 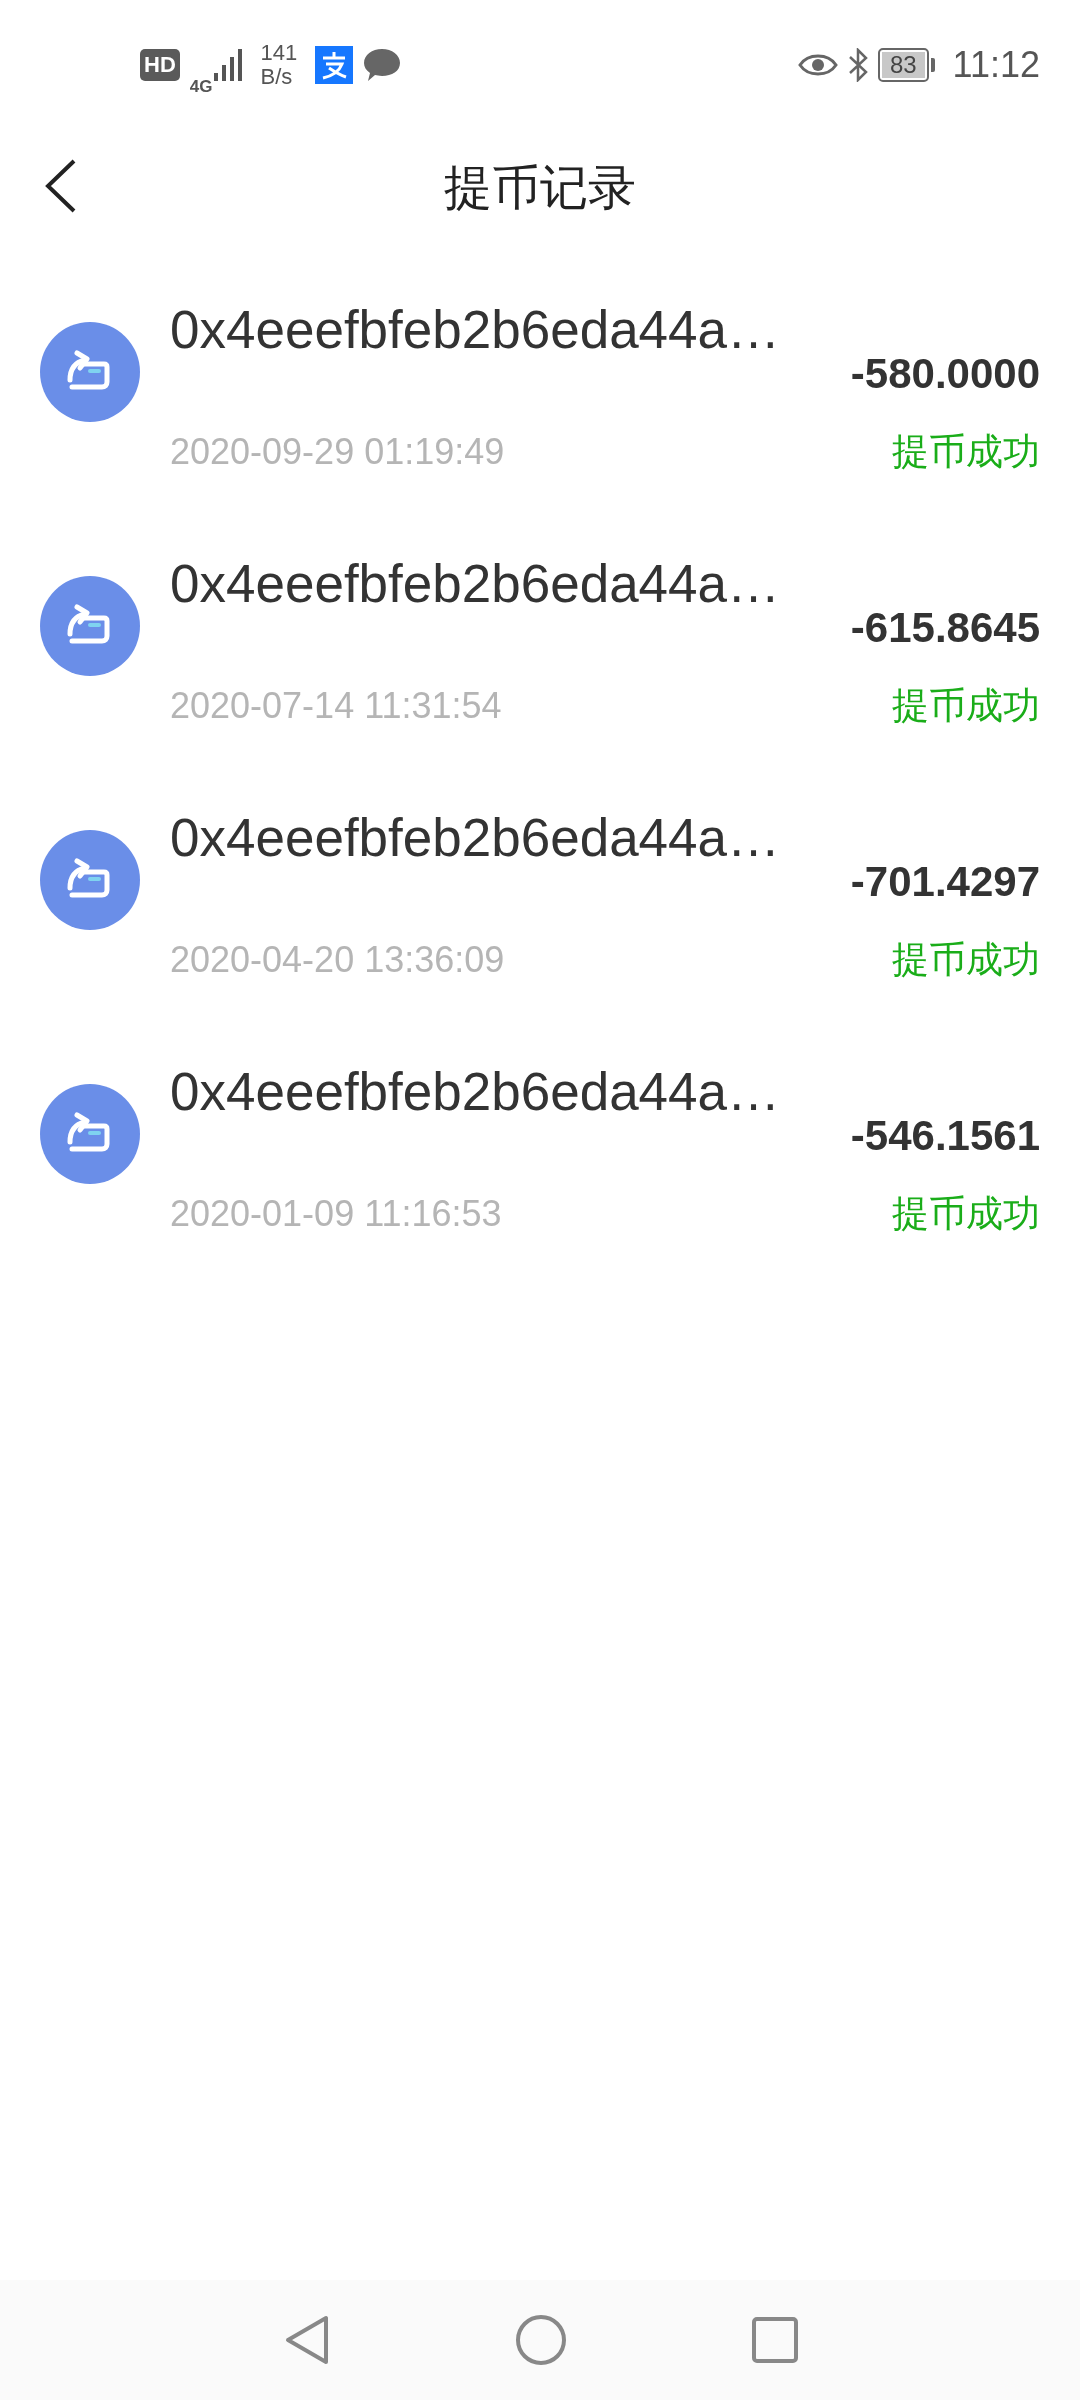 I want to click on hd-badge: HD, so click(x=160, y=65).